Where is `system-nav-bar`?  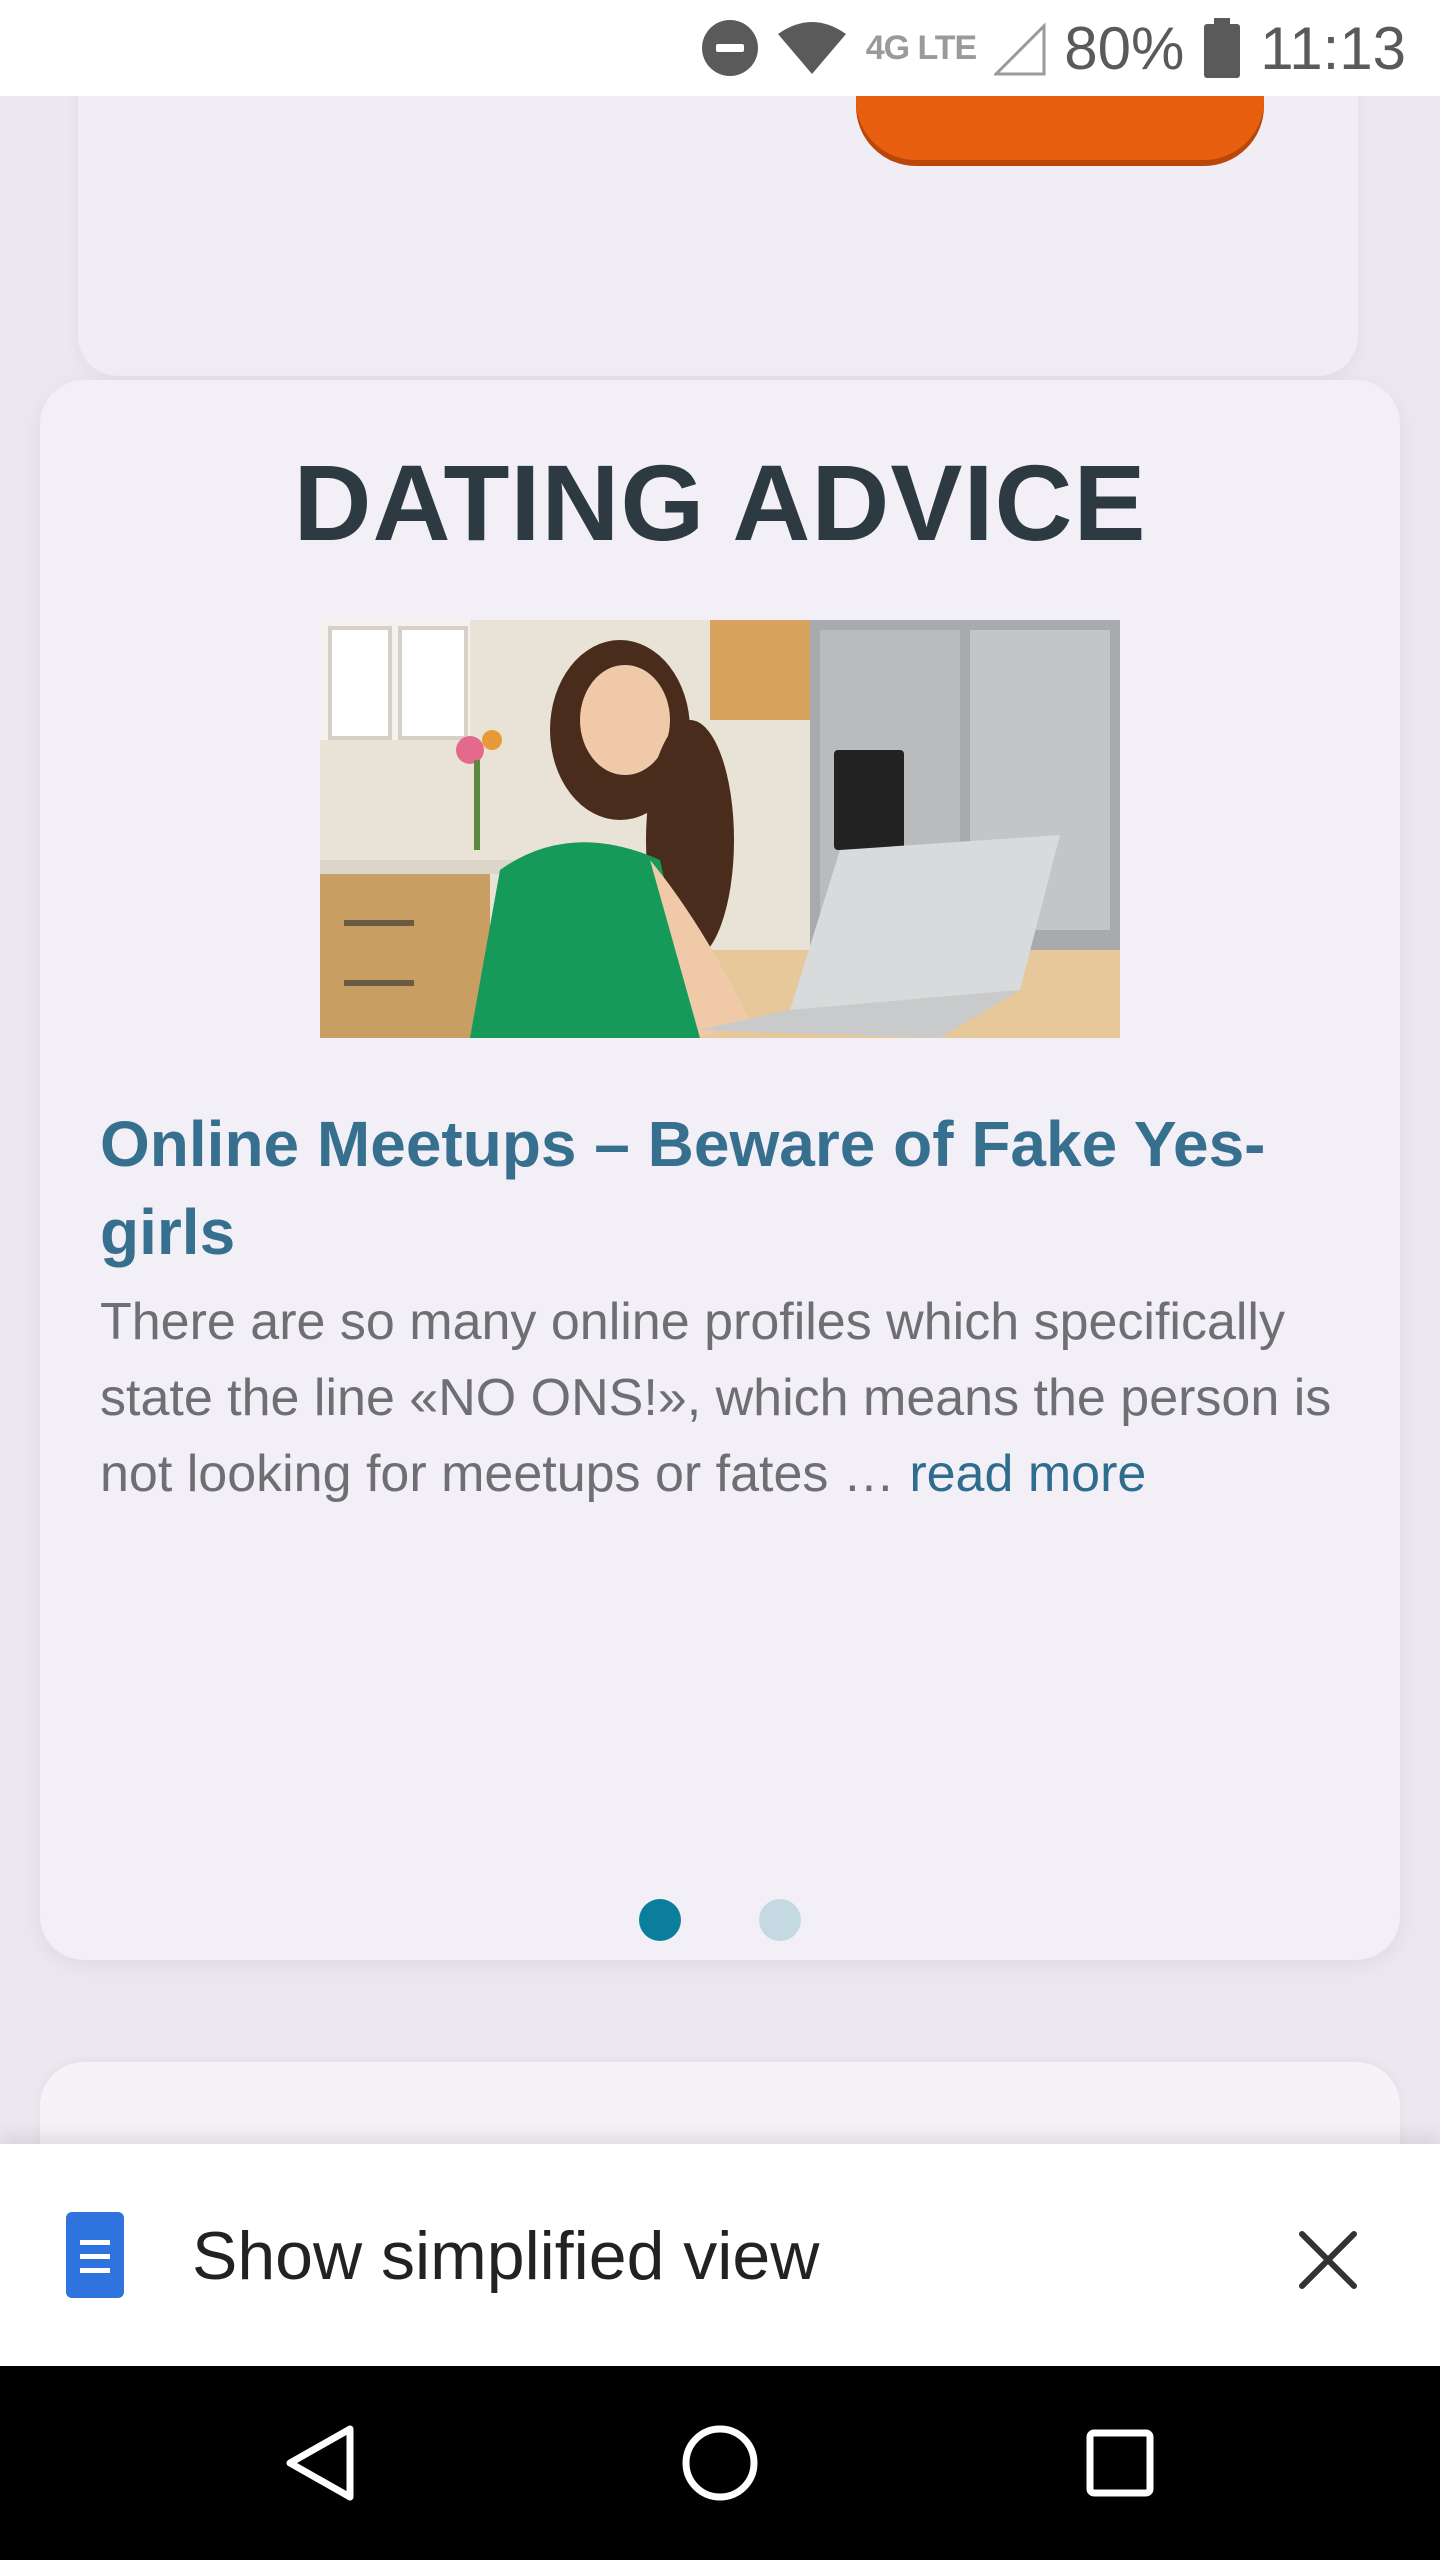 system-nav-bar is located at coordinates (720, 2463).